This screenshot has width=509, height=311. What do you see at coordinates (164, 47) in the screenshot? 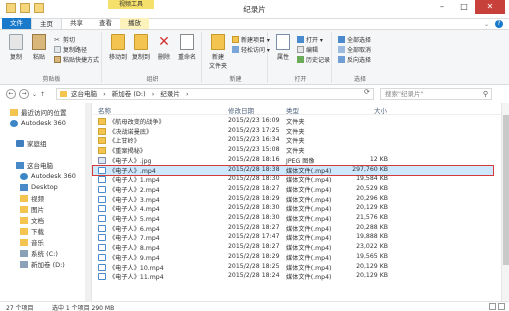
I see `delete-button: ✕ 删除` at bounding box center [164, 47].